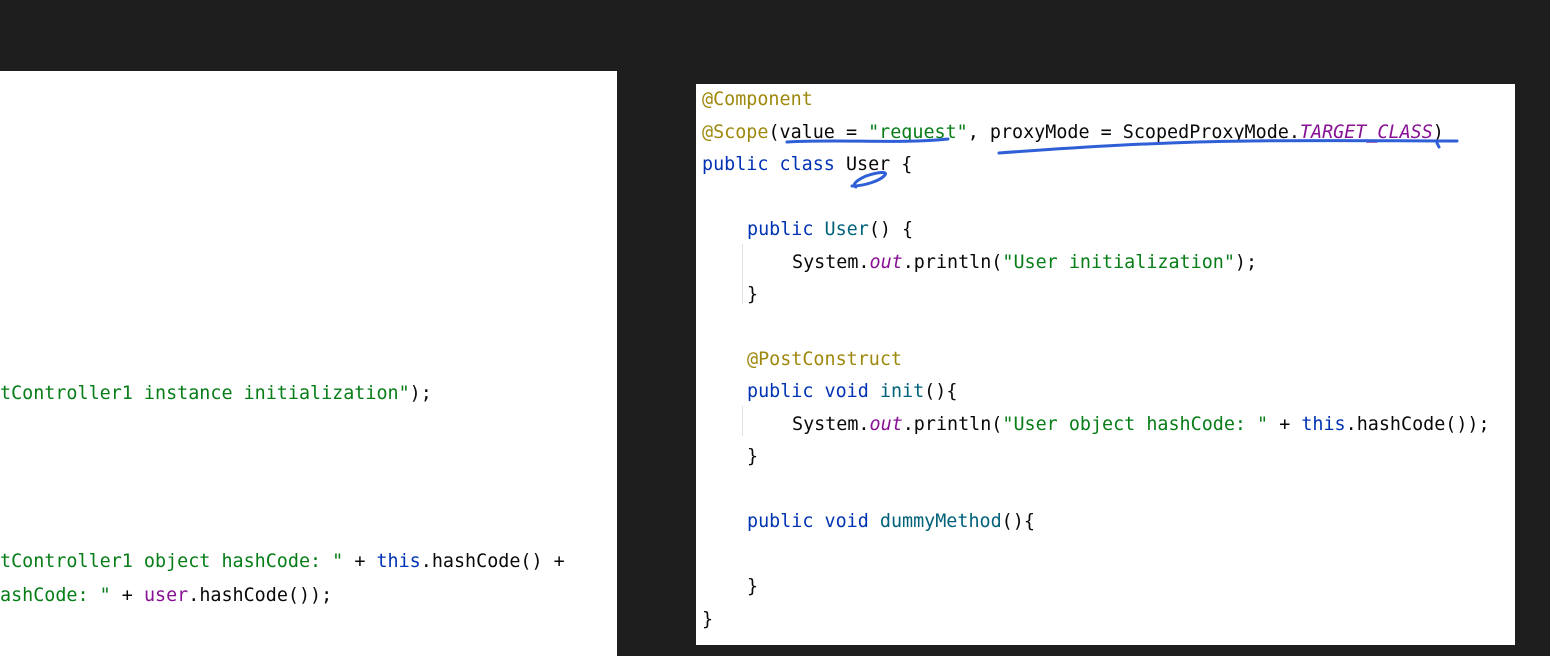  I want to click on code-line: tController1 instance initialization");, so click(216, 394).